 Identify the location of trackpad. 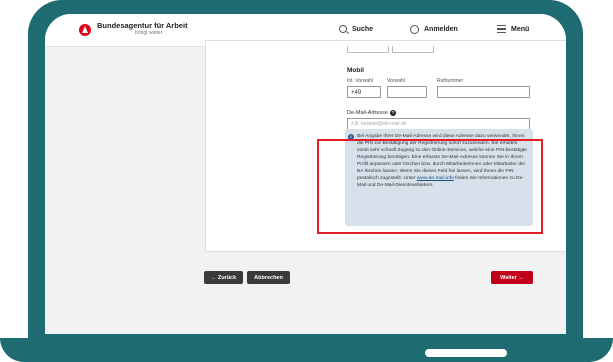
(466, 353).